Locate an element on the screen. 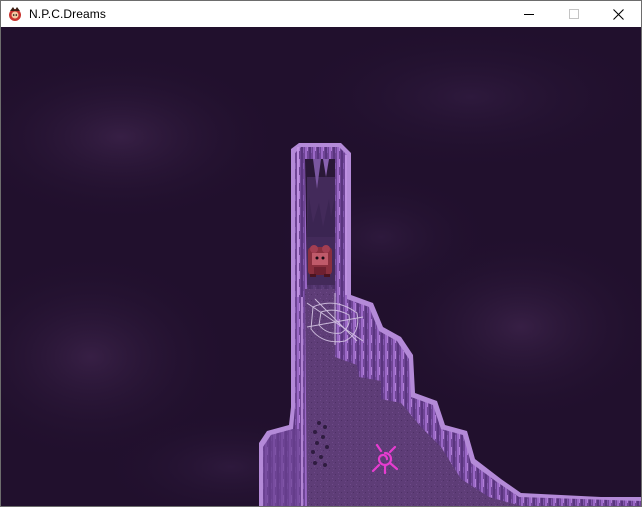  maximize-icon is located at coordinates (573, 14).